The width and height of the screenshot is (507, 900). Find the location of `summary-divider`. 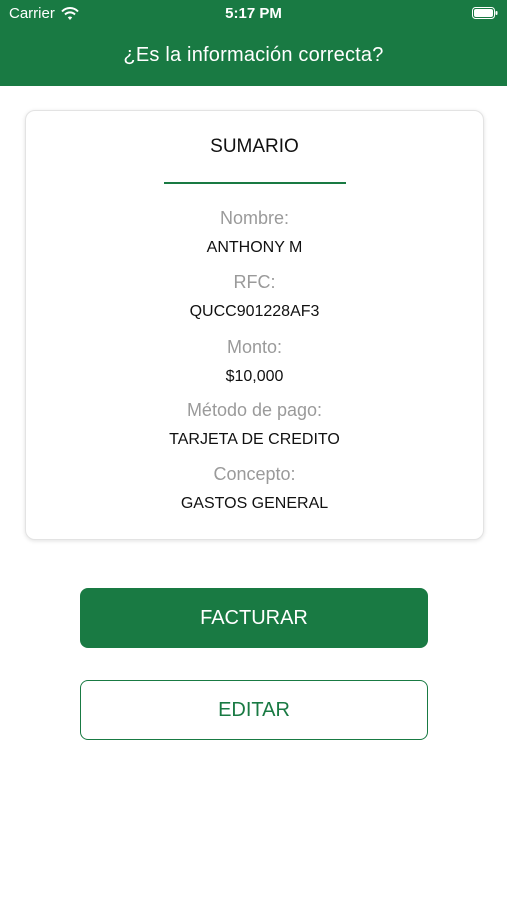

summary-divider is located at coordinates (255, 183).